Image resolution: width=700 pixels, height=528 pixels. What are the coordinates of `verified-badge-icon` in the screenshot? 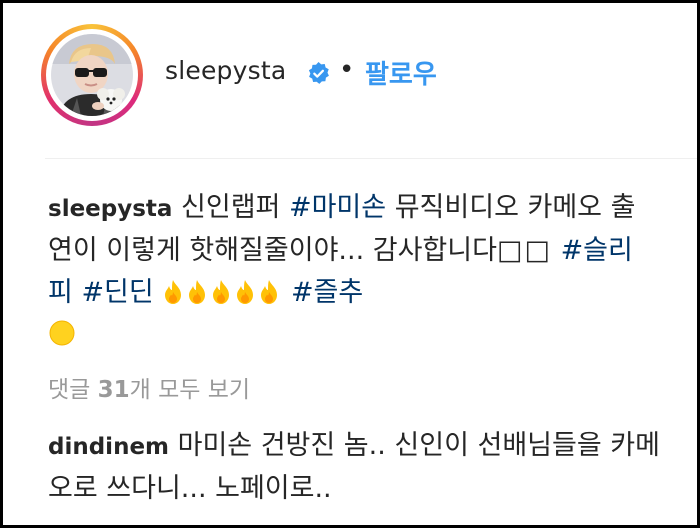 It's located at (318, 73).